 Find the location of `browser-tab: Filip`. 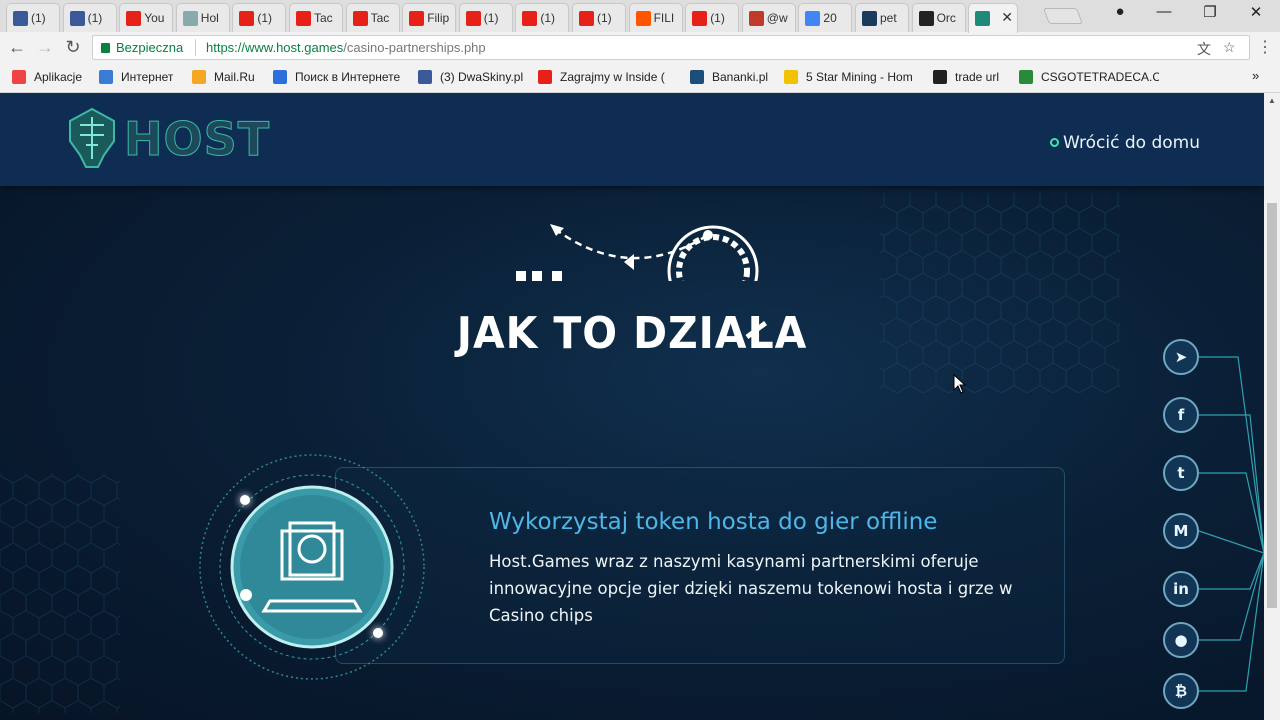

browser-tab: Filip is located at coordinates (429, 17).